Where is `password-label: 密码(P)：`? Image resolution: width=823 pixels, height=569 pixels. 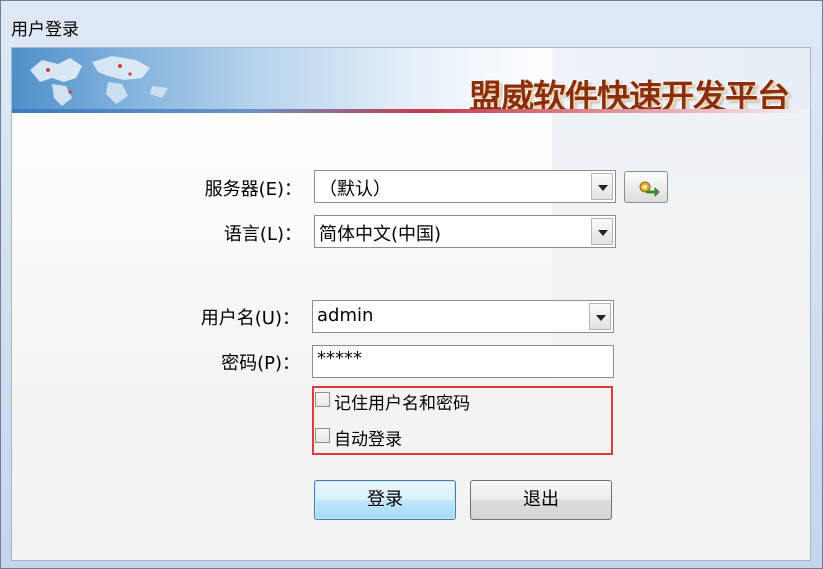 password-label: 密码(P)： is located at coordinates (260, 363).